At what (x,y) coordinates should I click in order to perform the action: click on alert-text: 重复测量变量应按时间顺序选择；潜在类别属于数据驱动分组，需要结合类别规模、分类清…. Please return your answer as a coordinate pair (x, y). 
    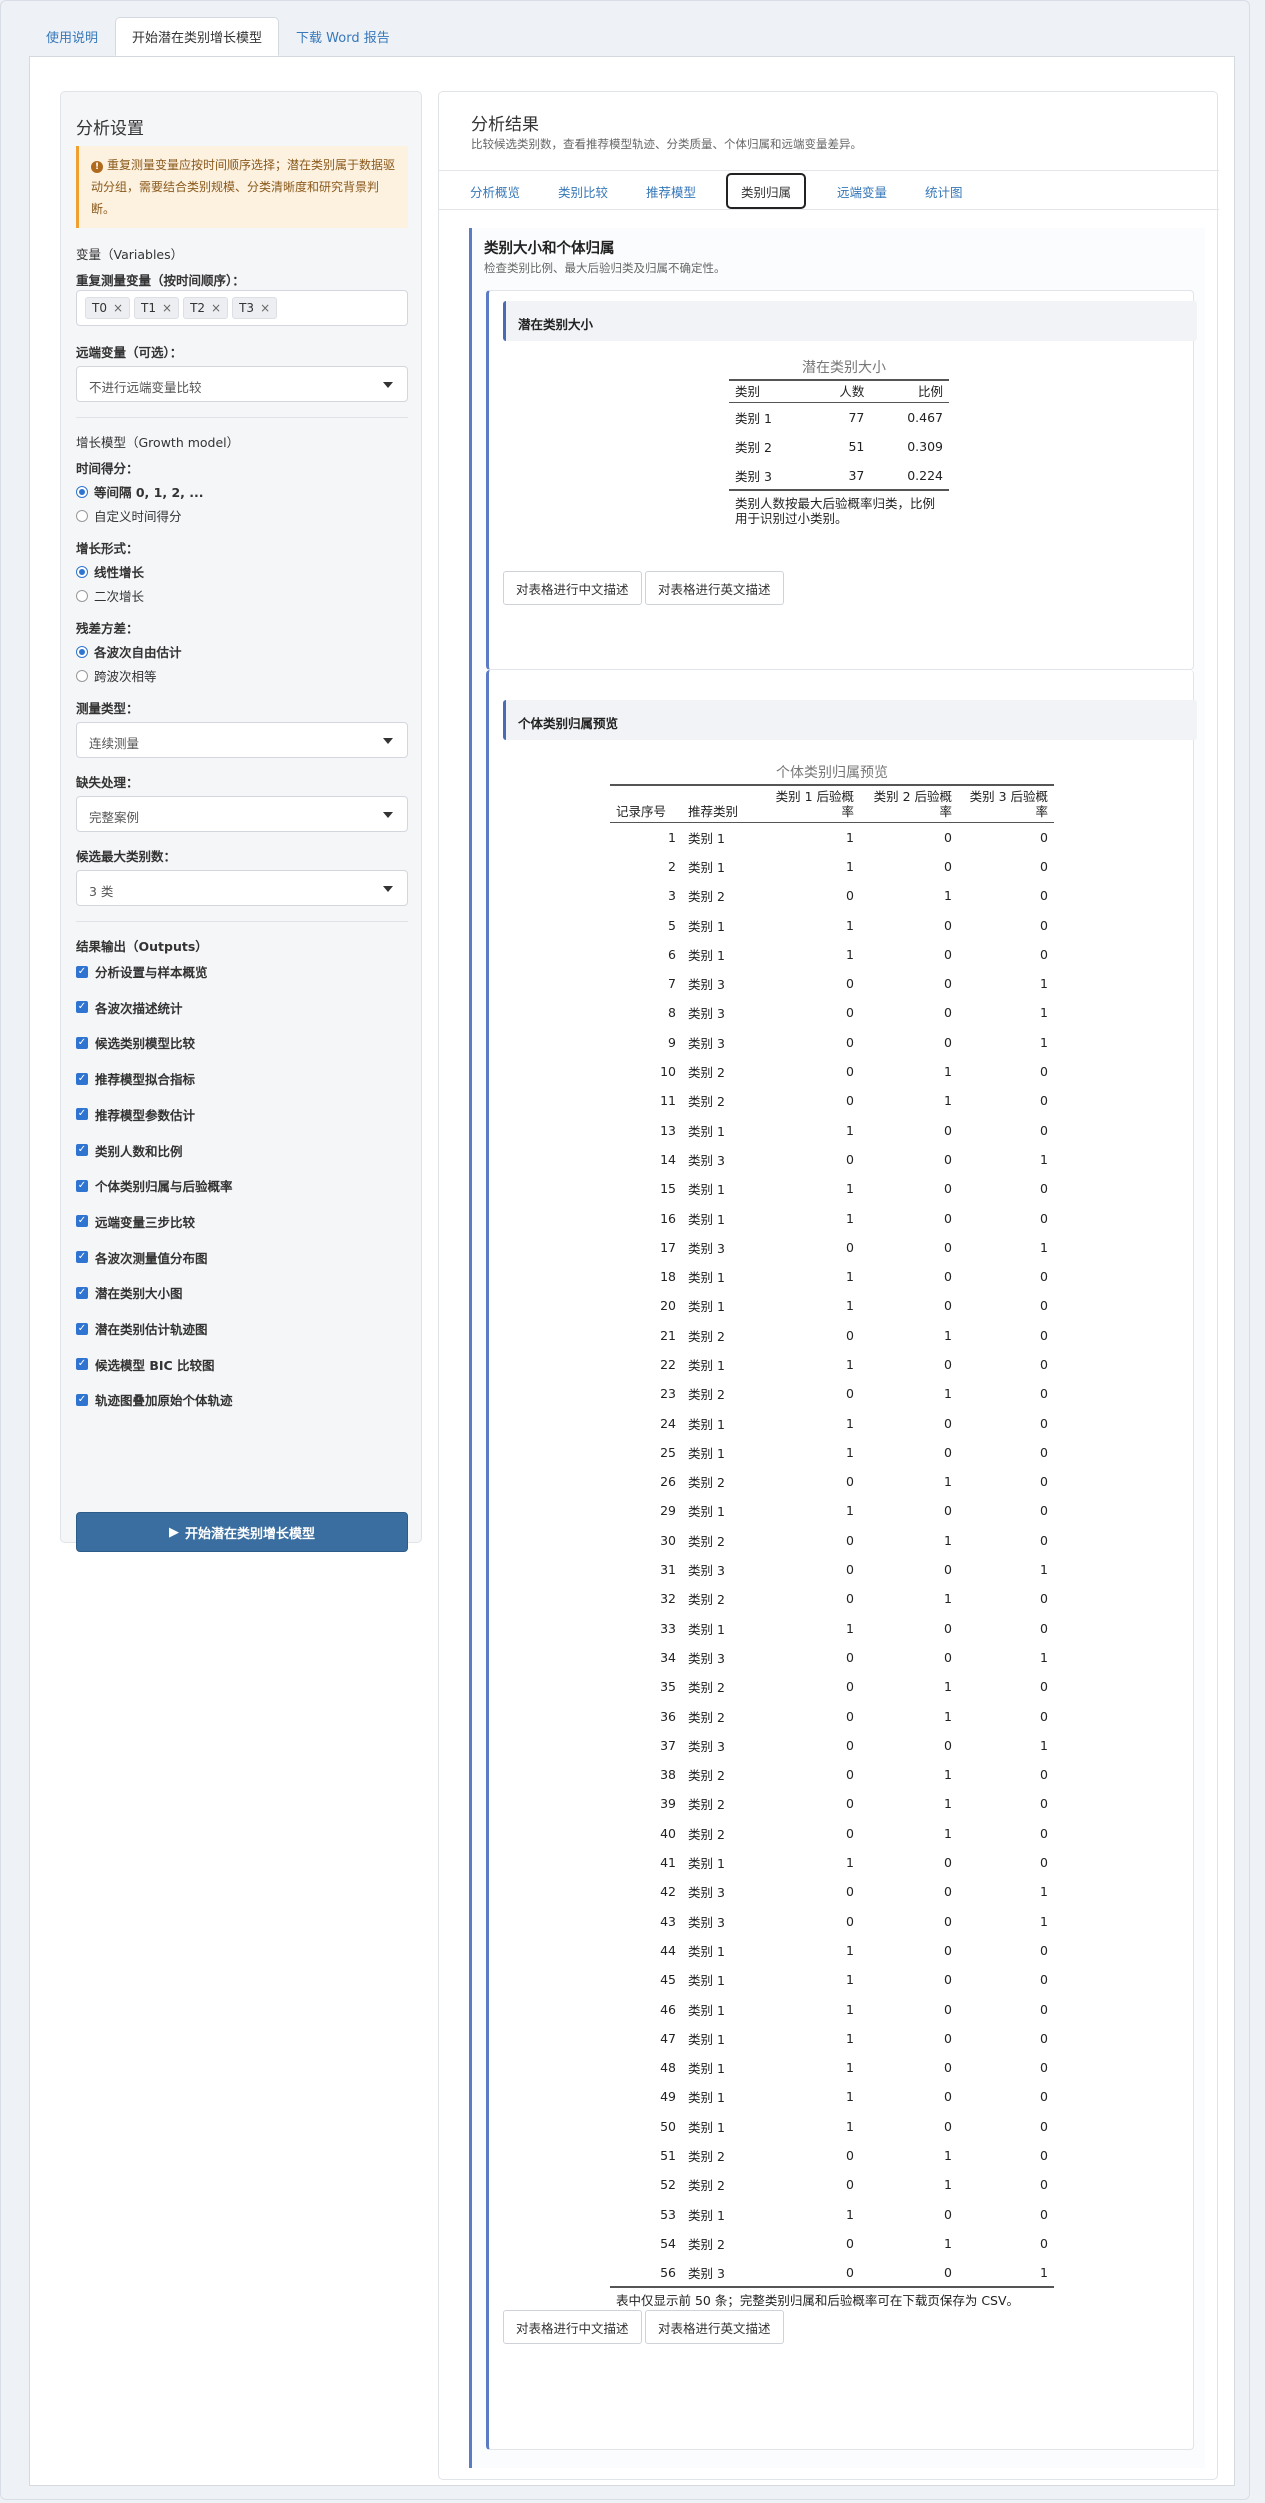
    Looking at the image, I should click on (243, 187).